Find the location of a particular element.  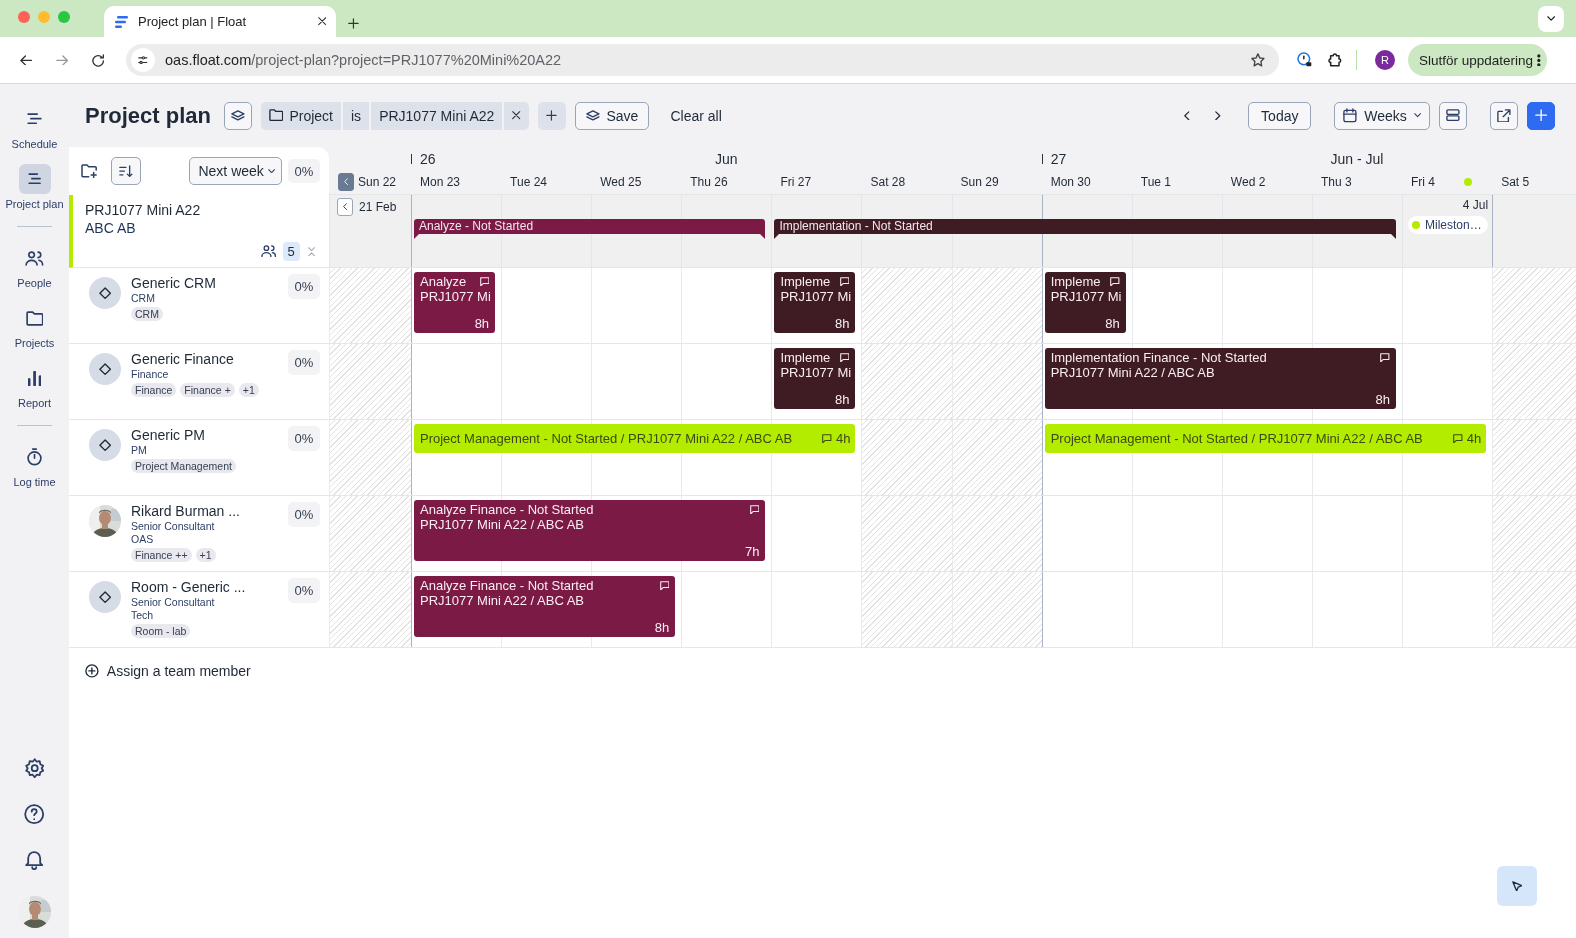

assign-member-button: Assign a team member is located at coordinates (168, 671).